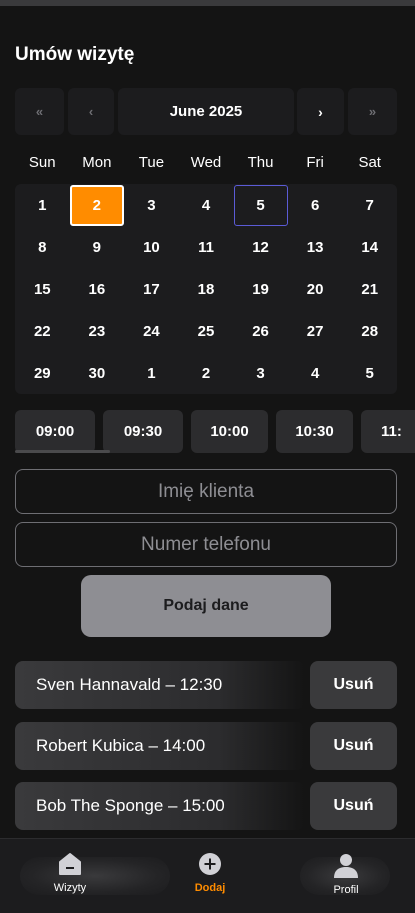 The width and height of the screenshot is (415, 913). I want to click on add-icon, so click(210, 864).